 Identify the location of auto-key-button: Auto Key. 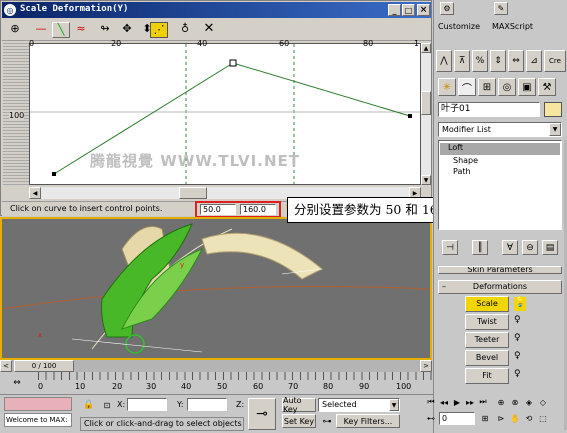
(299, 405).